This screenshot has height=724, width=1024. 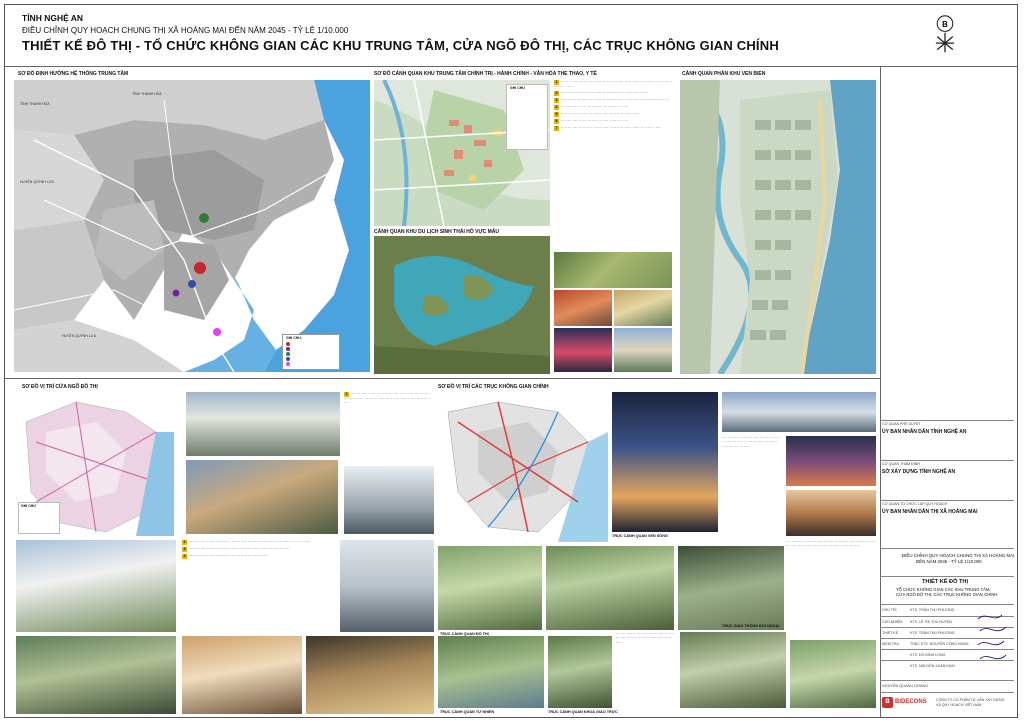 I want to click on photo-night-boulevard, so click(x=831, y=461).